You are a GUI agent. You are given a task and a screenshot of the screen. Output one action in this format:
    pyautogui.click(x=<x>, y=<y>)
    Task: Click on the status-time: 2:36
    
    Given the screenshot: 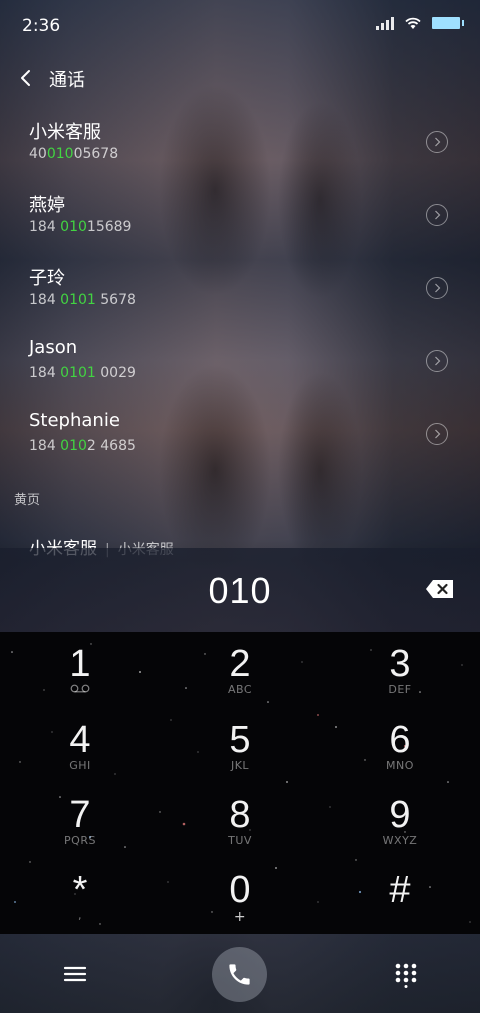 What is the action you would take?
    pyautogui.click(x=41, y=26)
    